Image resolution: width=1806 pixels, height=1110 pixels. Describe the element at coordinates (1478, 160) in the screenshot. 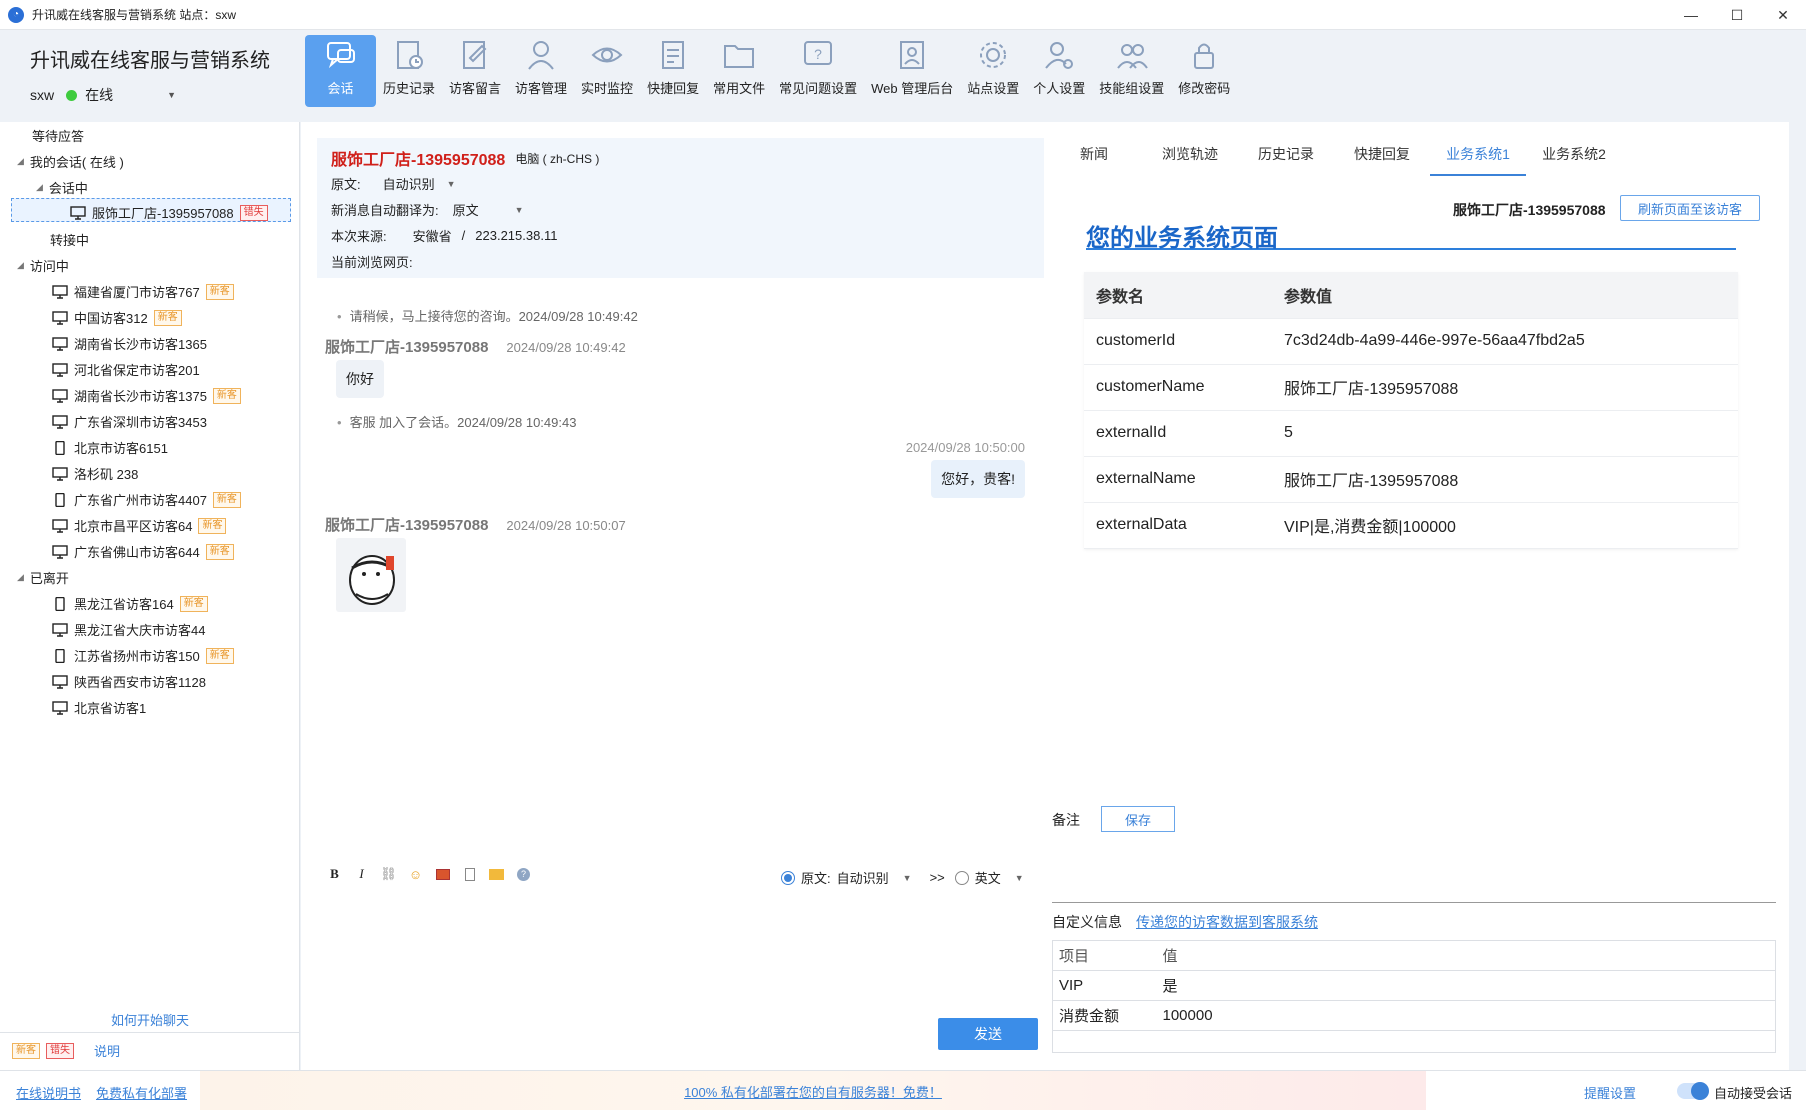

I see `tab-5: 业务系统1` at that location.